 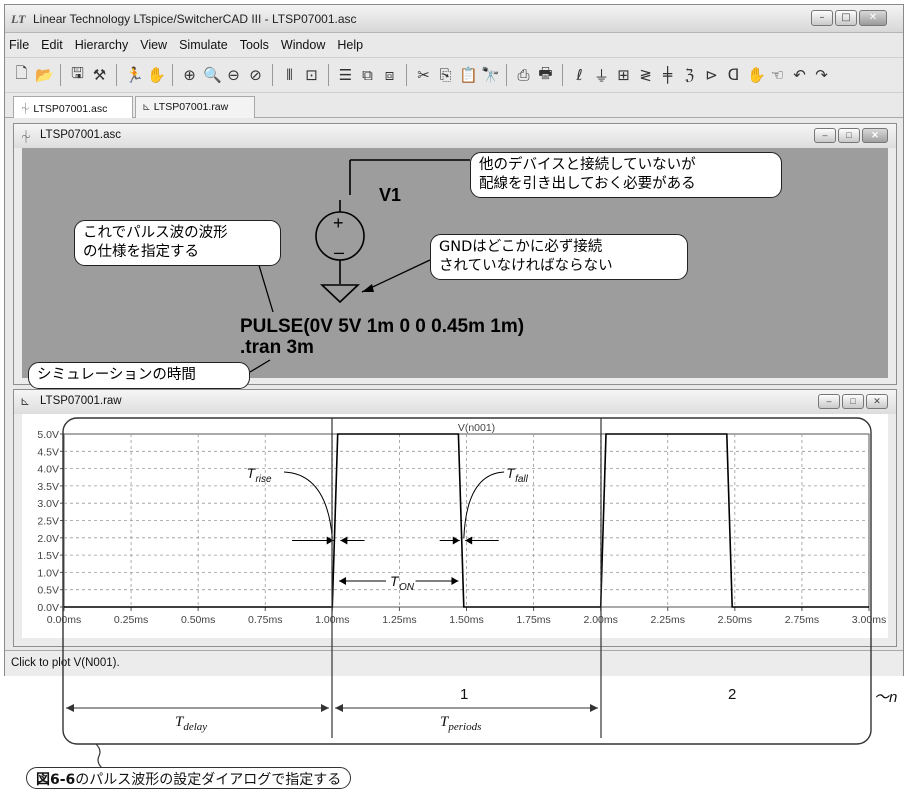 I want to click on period-2-label: 2, so click(x=732, y=694).